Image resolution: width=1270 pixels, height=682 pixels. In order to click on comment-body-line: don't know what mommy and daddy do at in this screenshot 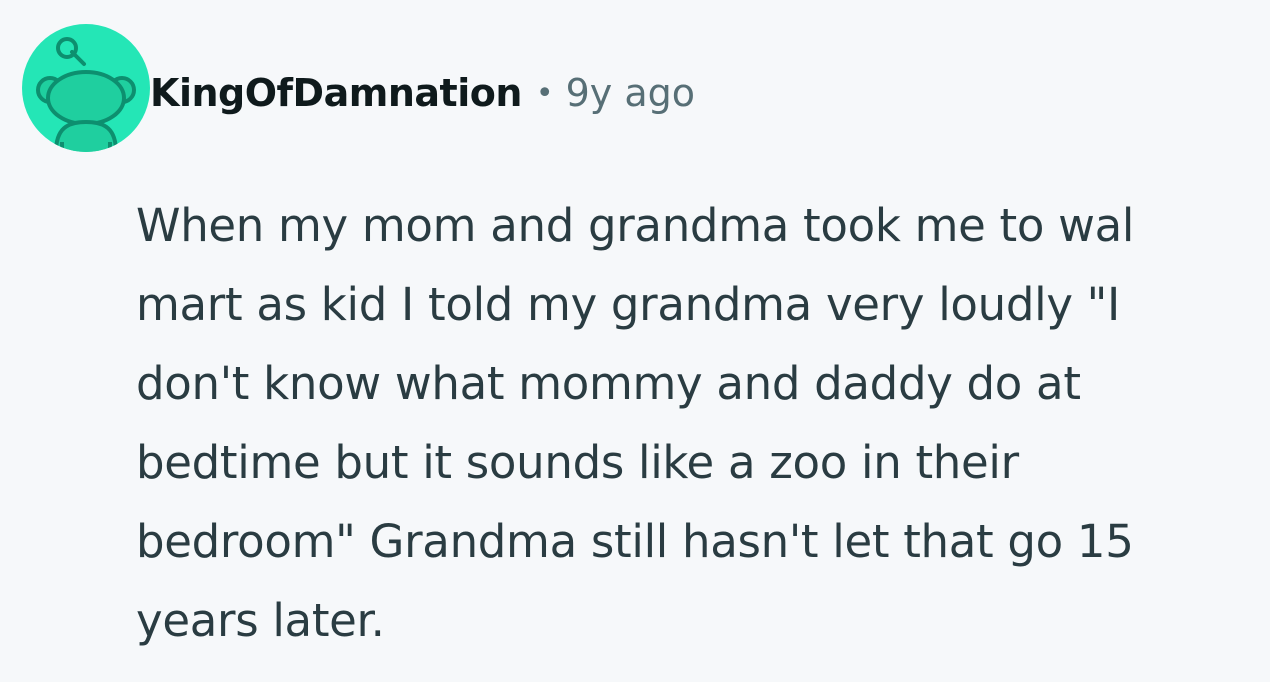, I will do `click(608, 383)`.